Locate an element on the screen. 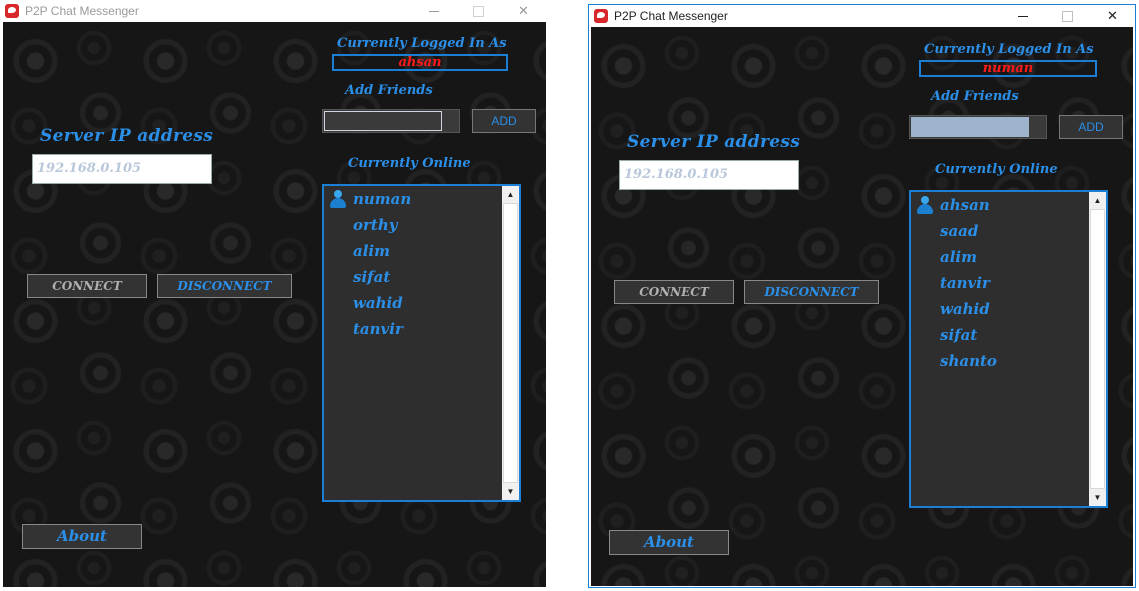  logged-in-user-field: ahsan is located at coordinates (420, 62).